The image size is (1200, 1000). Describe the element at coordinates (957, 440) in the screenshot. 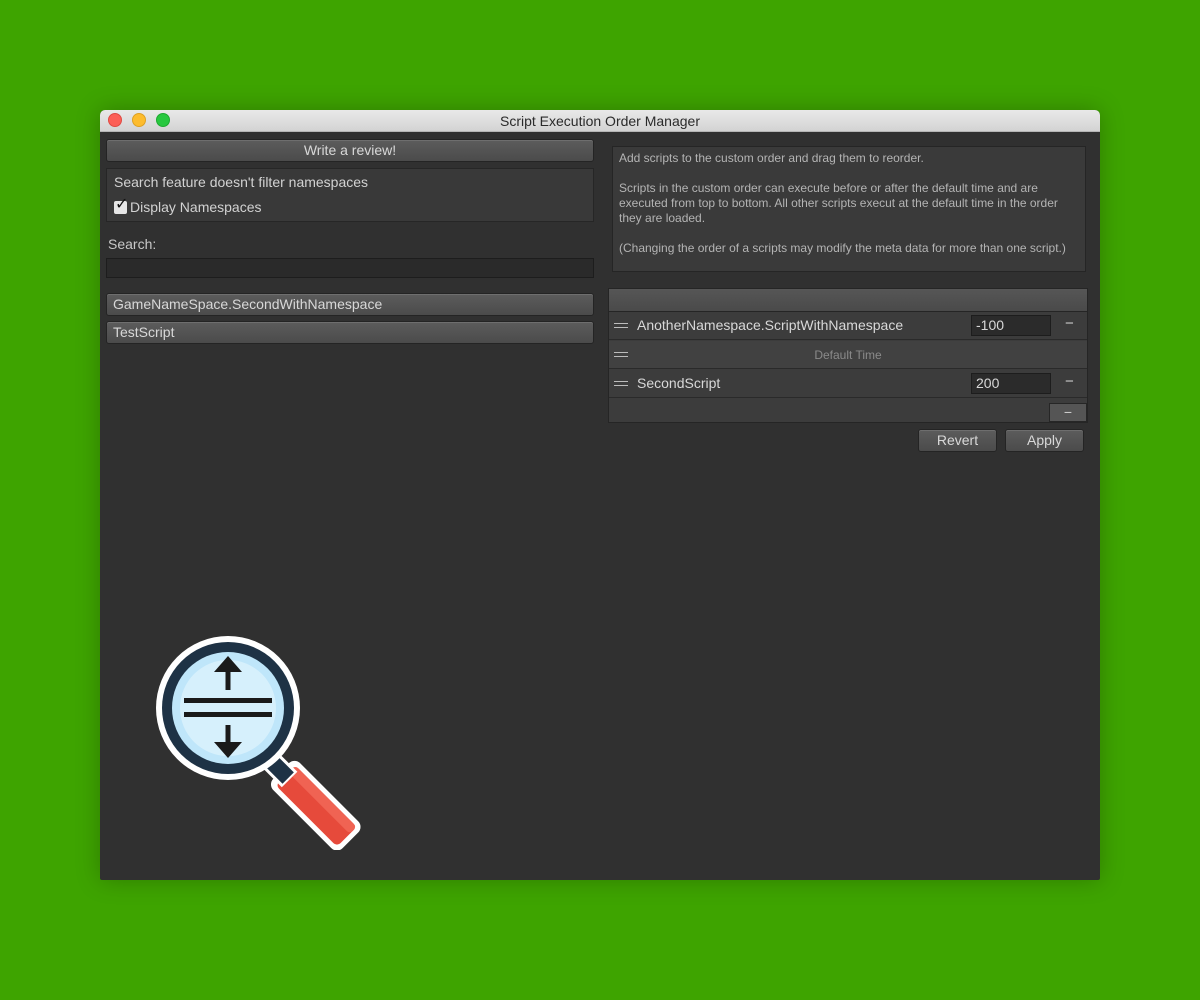

I see `revert-button: Revert` at that location.